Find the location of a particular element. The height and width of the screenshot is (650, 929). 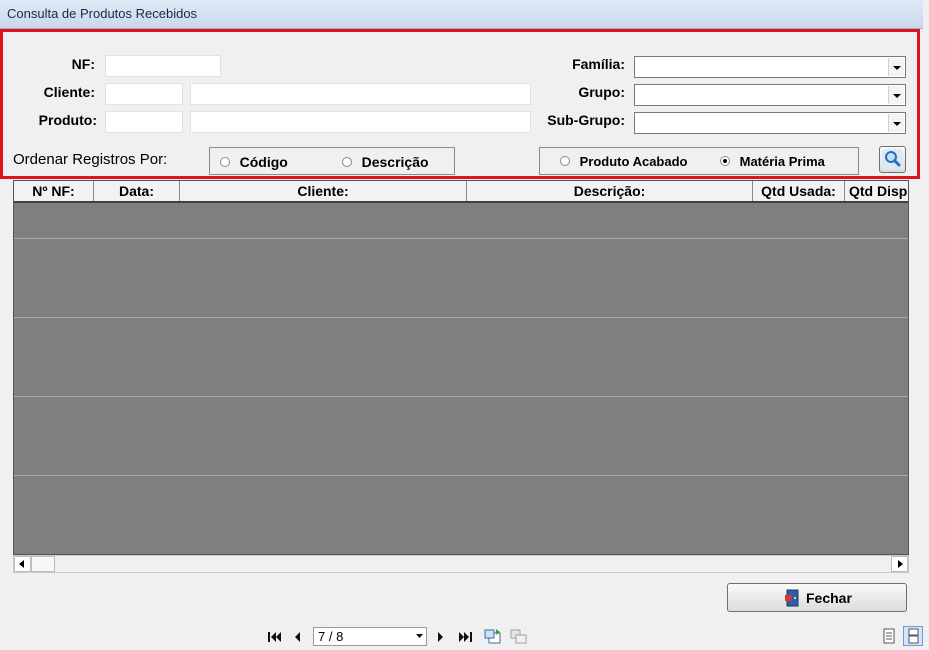

column-header-qtd-disp: Qtd Disp is located at coordinates (876, 191).